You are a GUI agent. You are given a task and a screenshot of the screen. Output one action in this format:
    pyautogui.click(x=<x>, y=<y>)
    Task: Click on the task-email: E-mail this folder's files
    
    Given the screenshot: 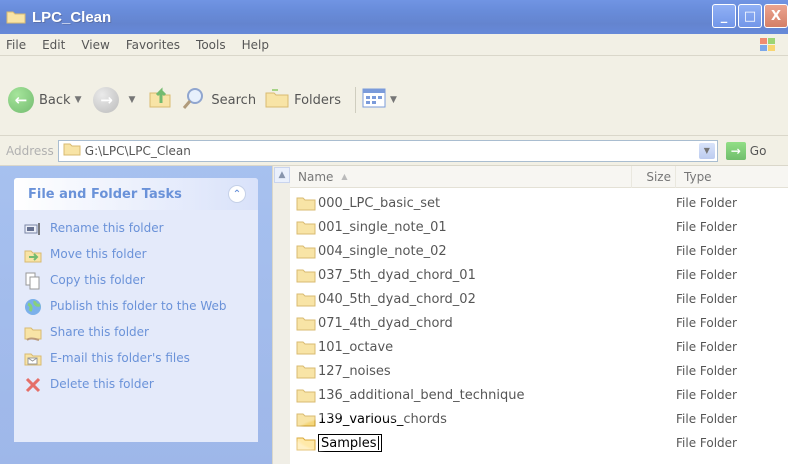 What is the action you would take?
    pyautogui.click(x=141, y=359)
    